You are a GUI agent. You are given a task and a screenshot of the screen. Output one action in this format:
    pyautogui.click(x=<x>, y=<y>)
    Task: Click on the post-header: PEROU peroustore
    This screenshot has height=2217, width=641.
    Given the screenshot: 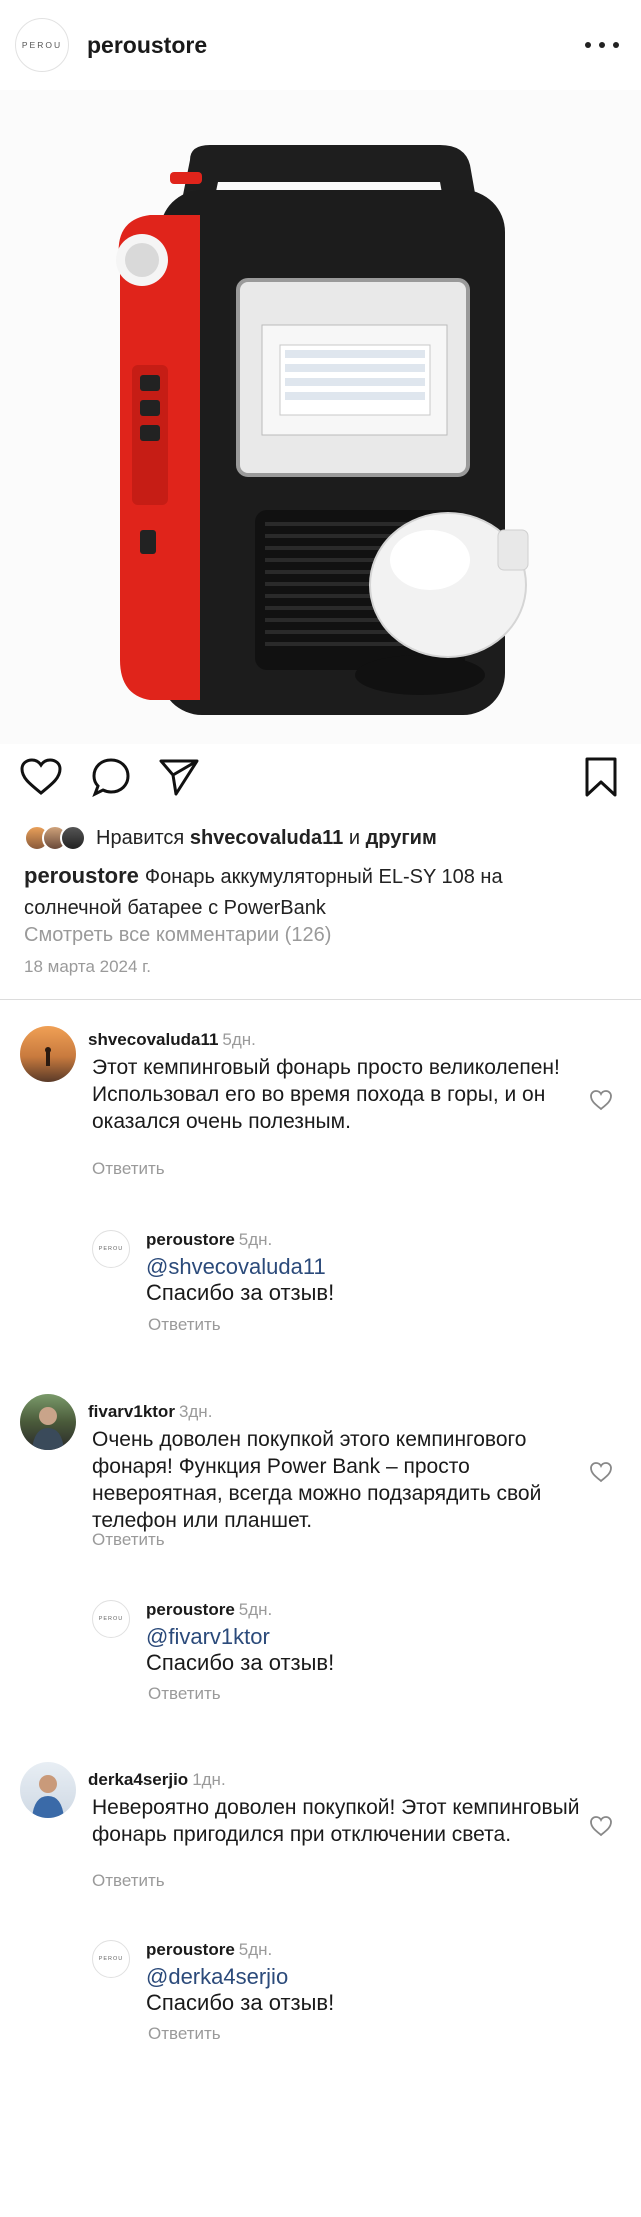 What is the action you would take?
    pyautogui.click(x=320, y=45)
    